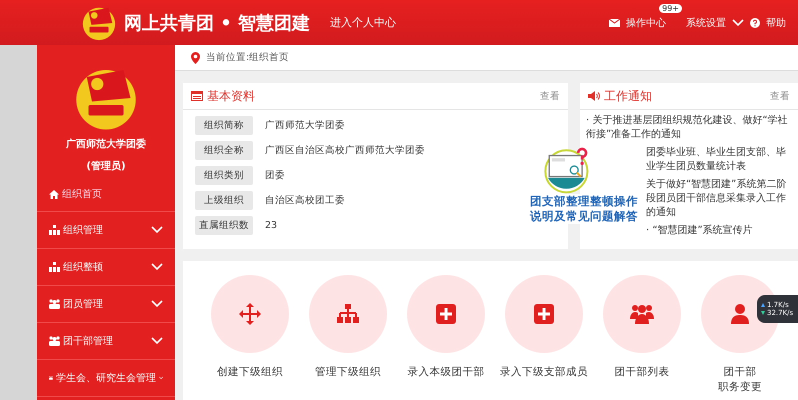  I want to click on help-link: 帮助, so click(776, 23).